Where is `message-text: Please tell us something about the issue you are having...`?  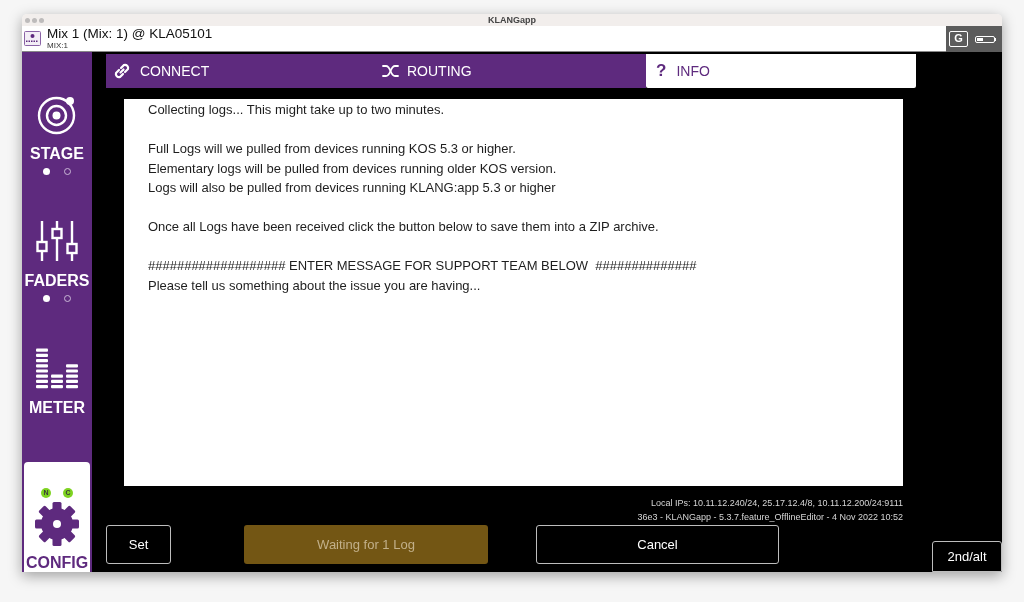 message-text: Please tell us something about the issue you are having... is located at coordinates (315, 285).